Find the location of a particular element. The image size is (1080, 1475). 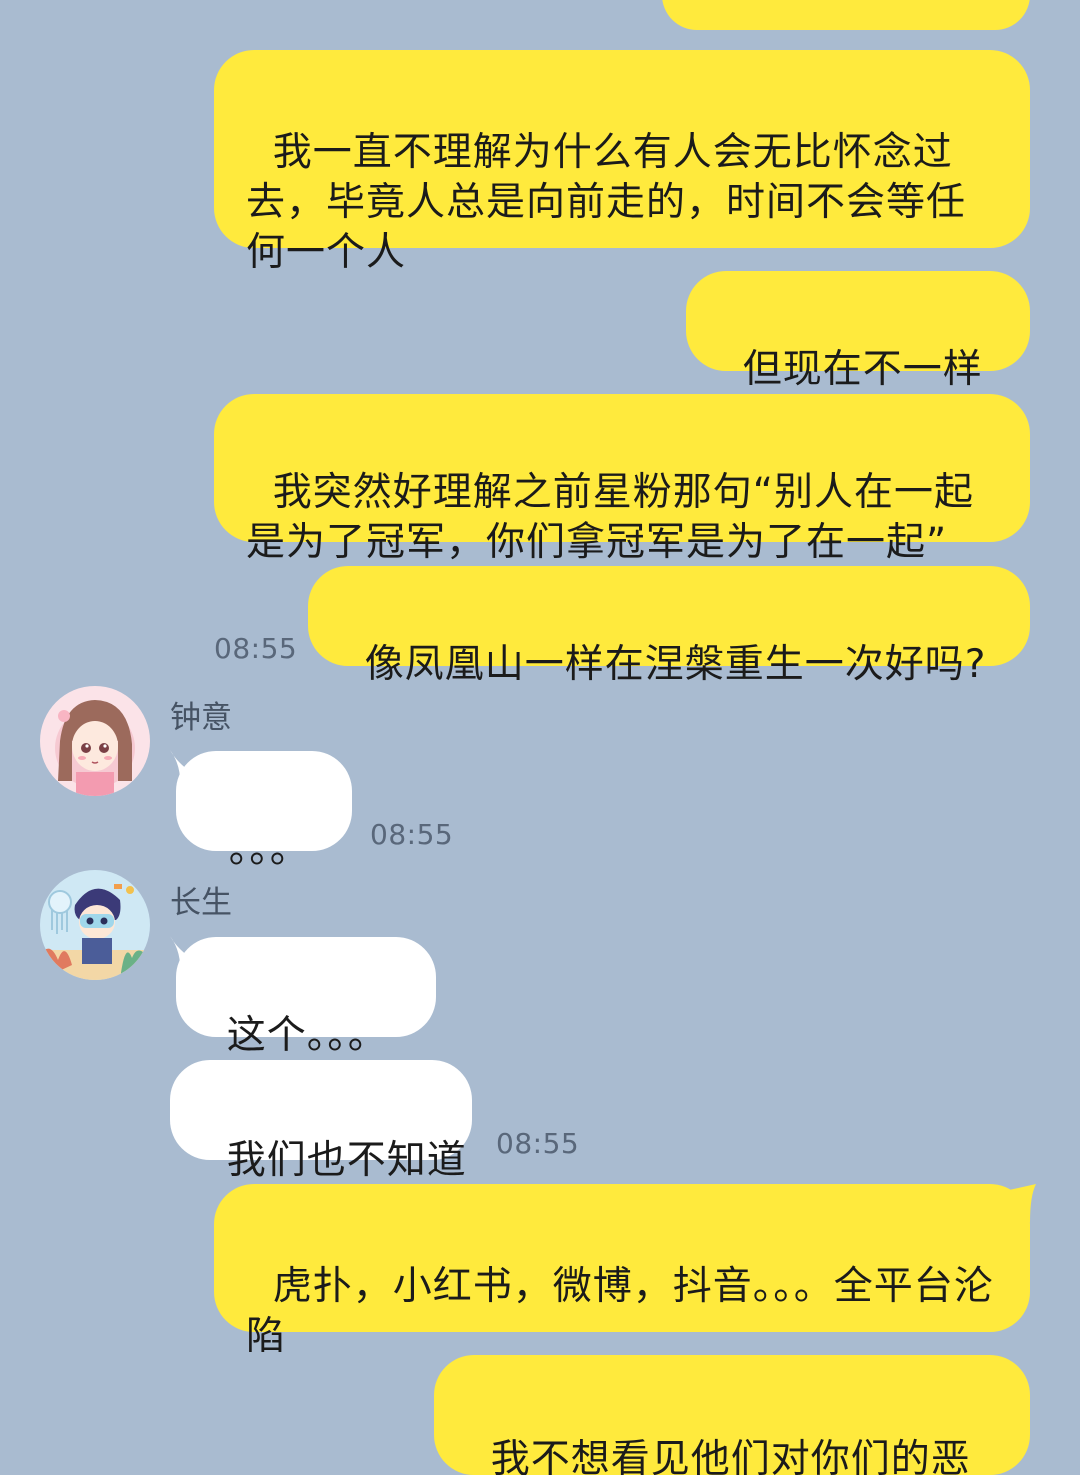

message-text: 我突然好理解之前星粉那句“别人在一起是为了冠军，你们拿冠军是为了在一起” is located at coordinates (610, 517).